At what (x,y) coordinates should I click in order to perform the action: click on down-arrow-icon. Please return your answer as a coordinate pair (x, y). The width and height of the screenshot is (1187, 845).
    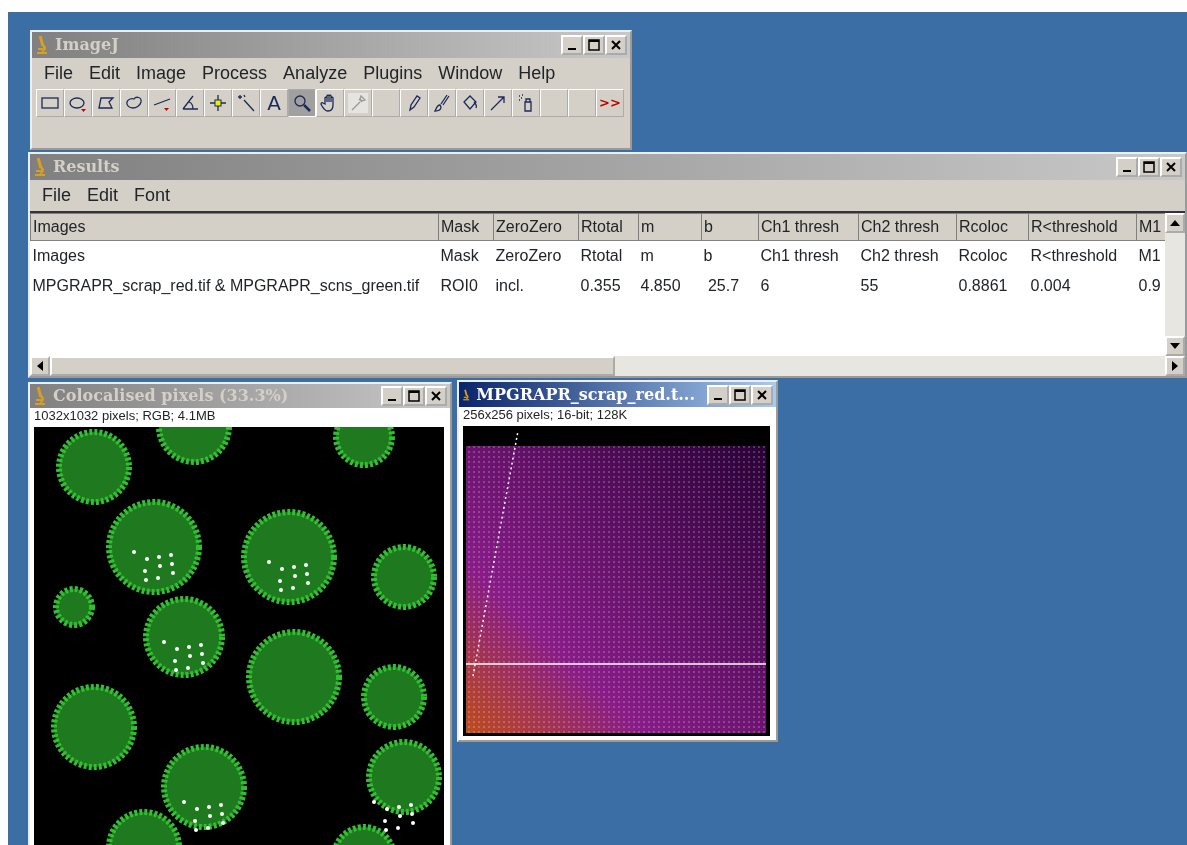
    Looking at the image, I should click on (1175, 346).